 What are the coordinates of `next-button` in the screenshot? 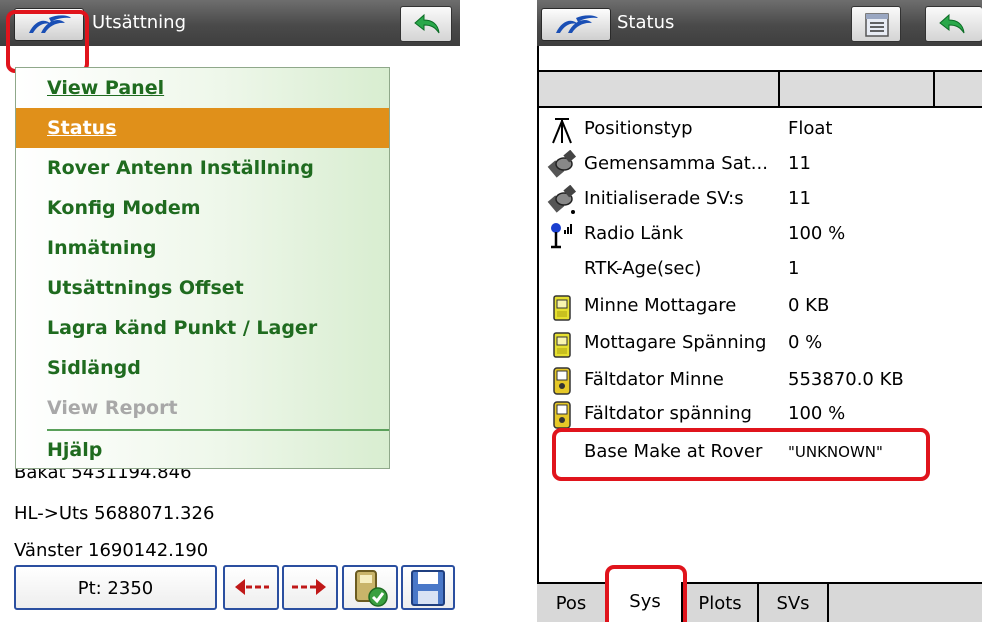 It's located at (310, 587).